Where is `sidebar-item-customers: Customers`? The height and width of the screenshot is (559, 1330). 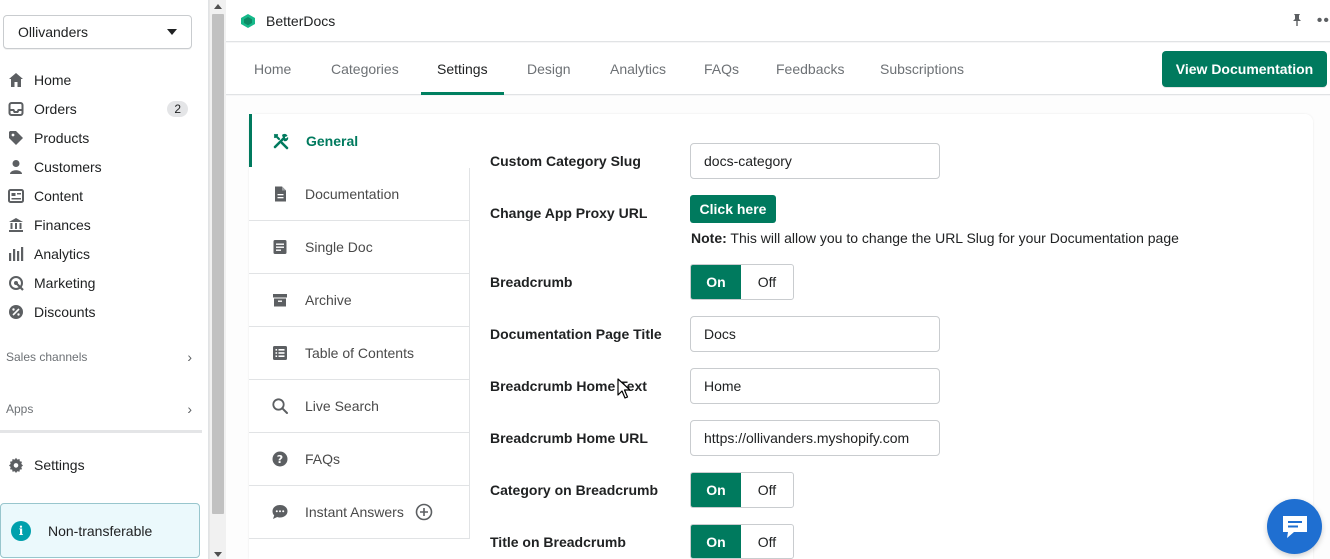
sidebar-item-customers: Customers is located at coordinates (100, 167).